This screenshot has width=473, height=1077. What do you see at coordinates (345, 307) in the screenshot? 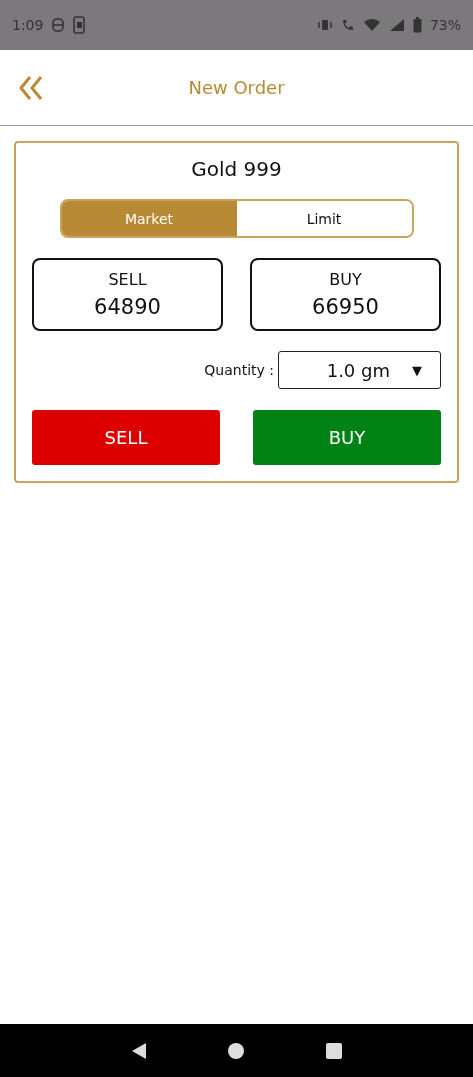
I see `price-value: 66950` at bounding box center [345, 307].